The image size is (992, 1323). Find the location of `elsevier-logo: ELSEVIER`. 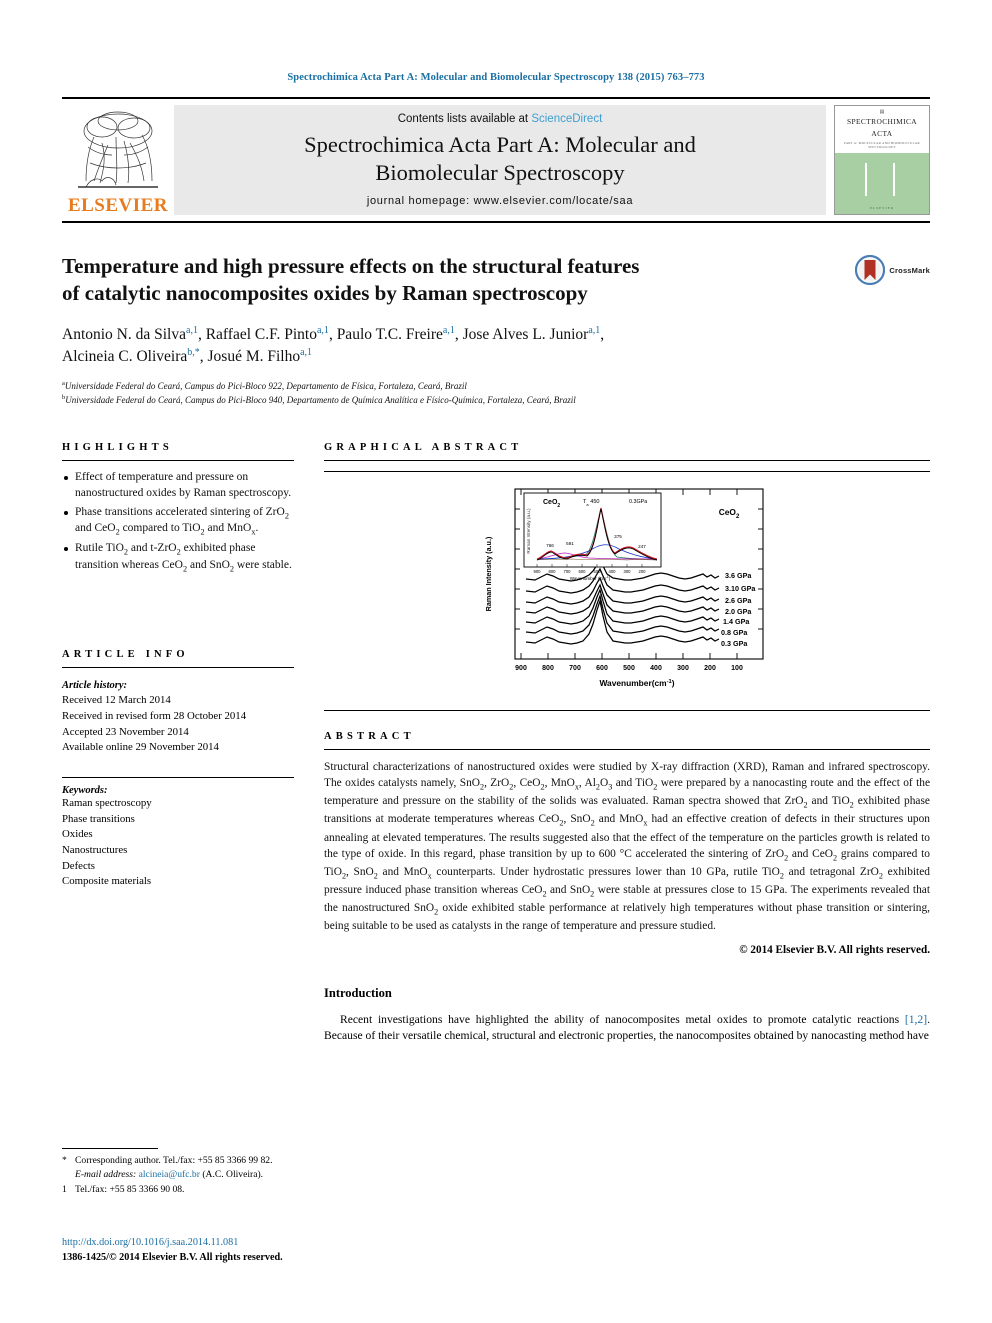

elsevier-logo: ELSEVIER is located at coordinates (118, 160).